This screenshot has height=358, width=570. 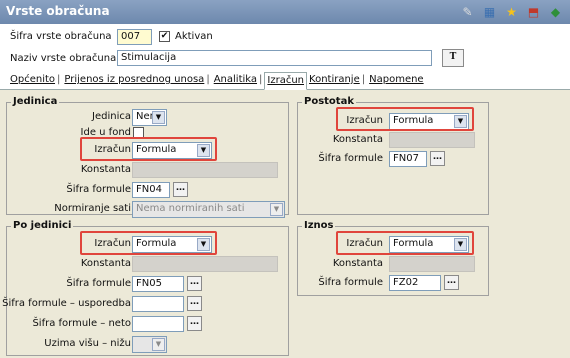 What do you see at coordinates (329, 101) in the screenshot?
I see `group-postotak-title: Postotak` at bounding box center [329, 101].